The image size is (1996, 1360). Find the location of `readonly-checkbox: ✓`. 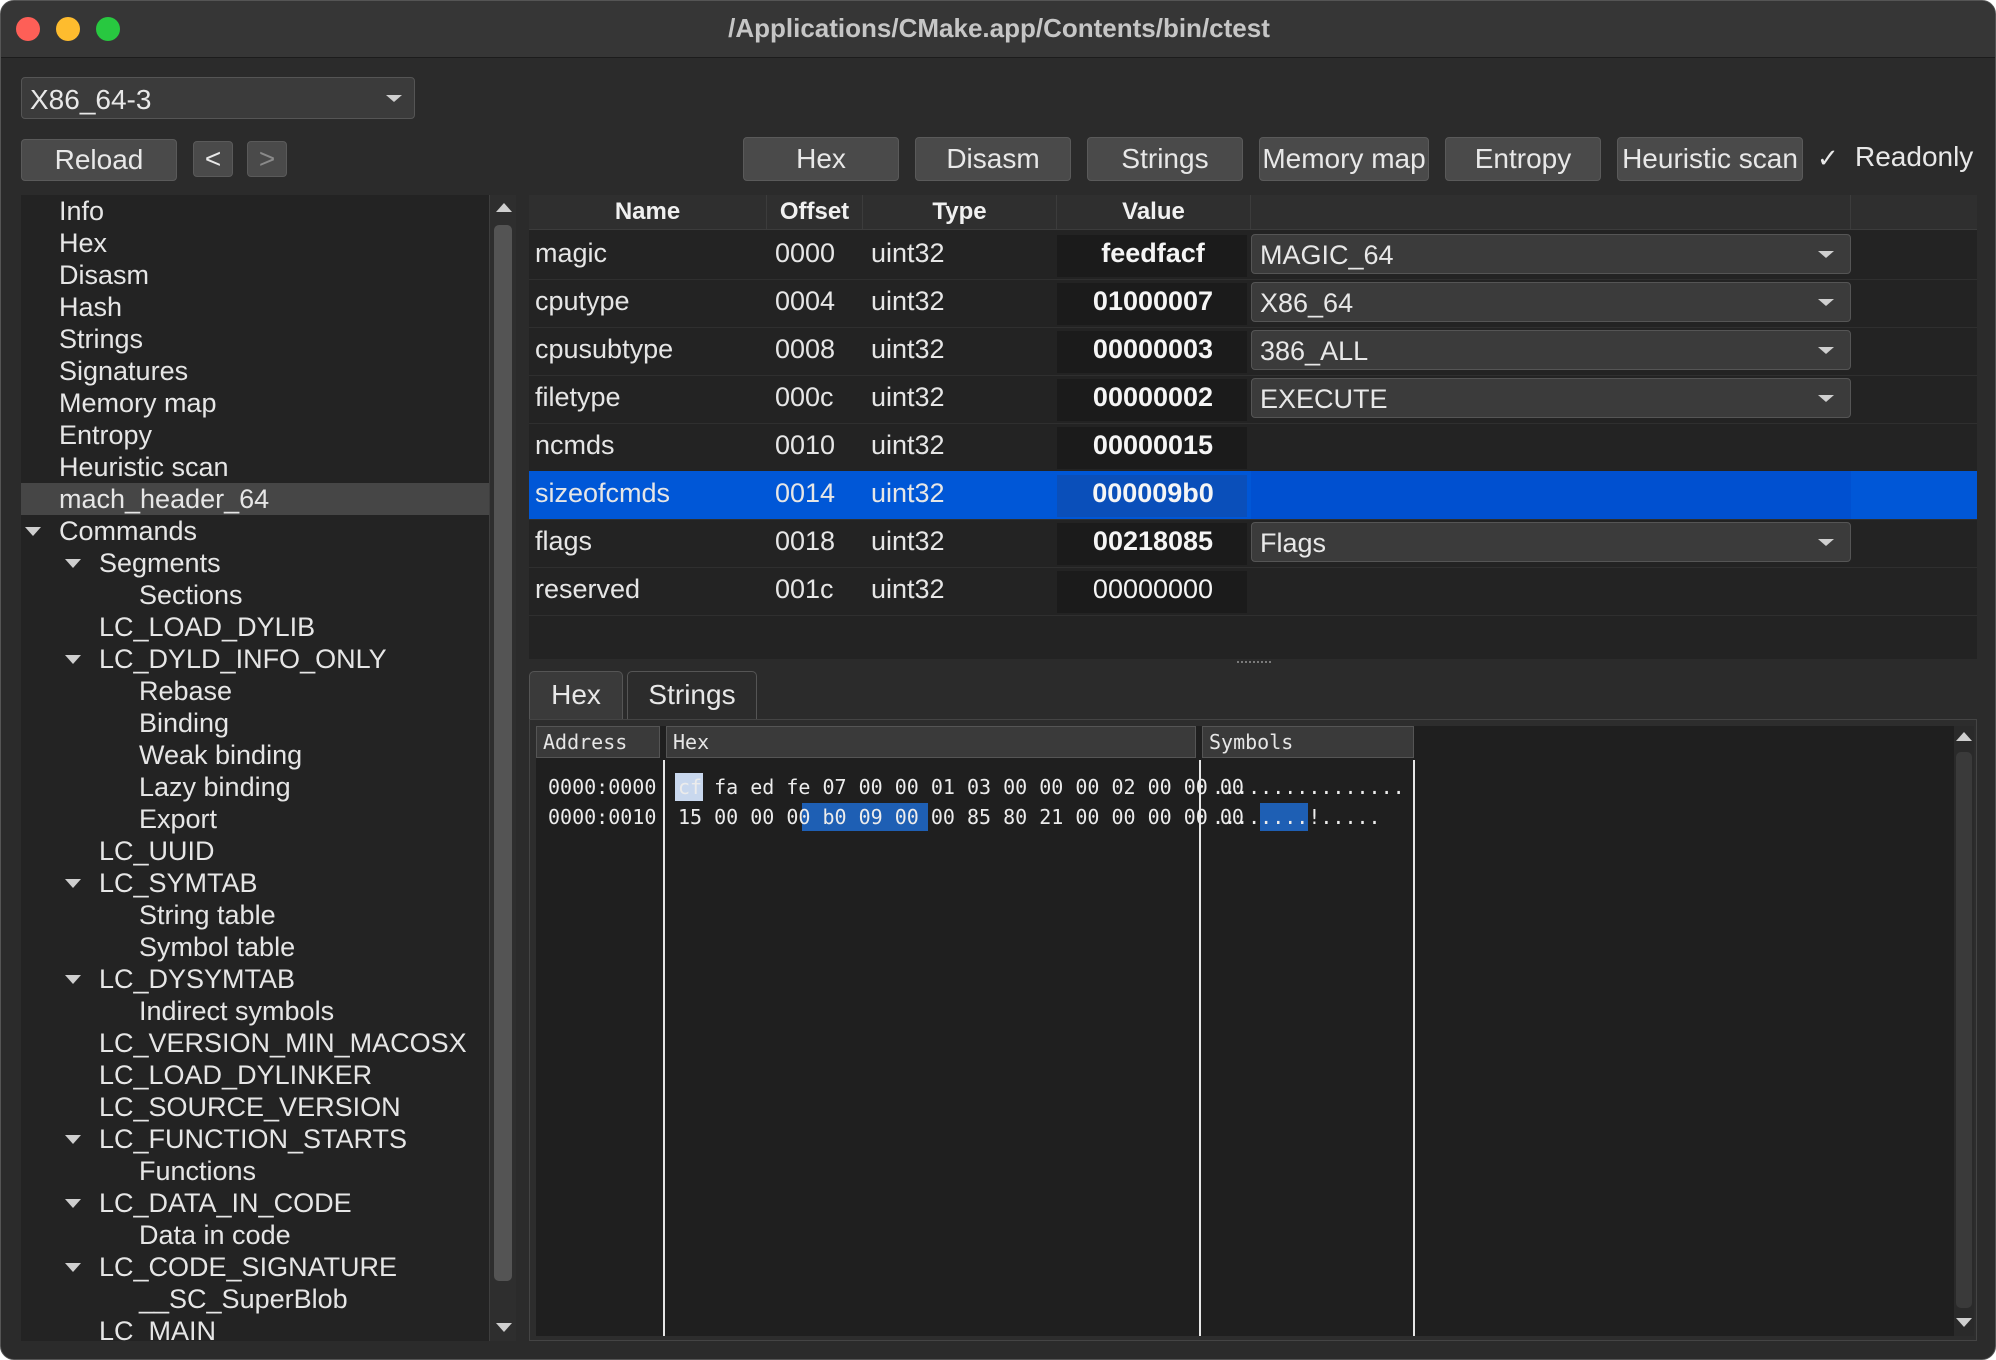

readonly-checkbox: ✓ is located at coordinates (1830, 158).